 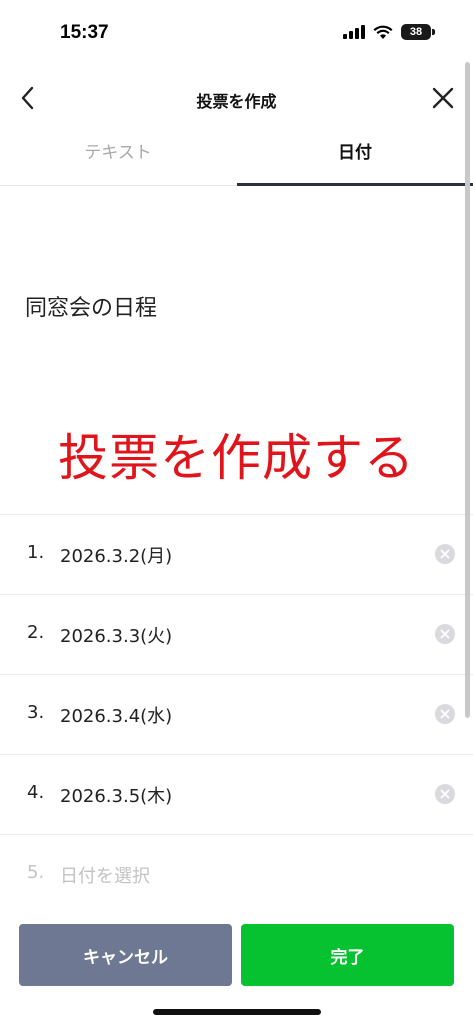 What do you see at coordinates (236, 101) in the screenshot?
I see `page-title: 投票を作成` at bounding box center [236, 101].